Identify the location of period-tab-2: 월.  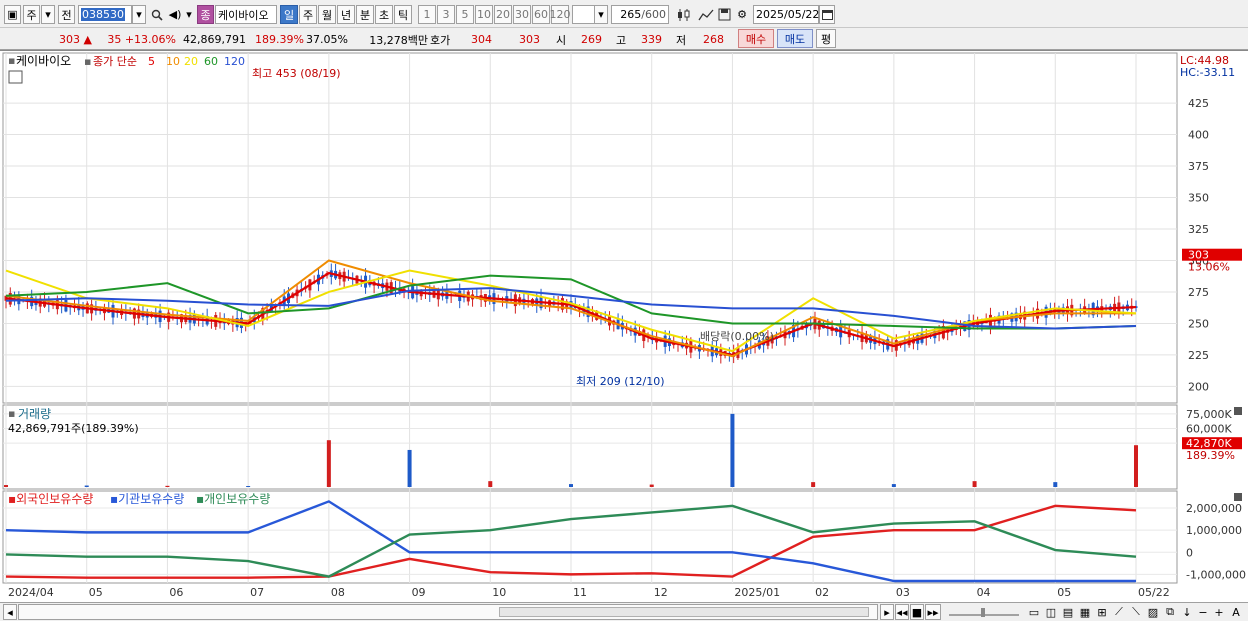
(327, 14).